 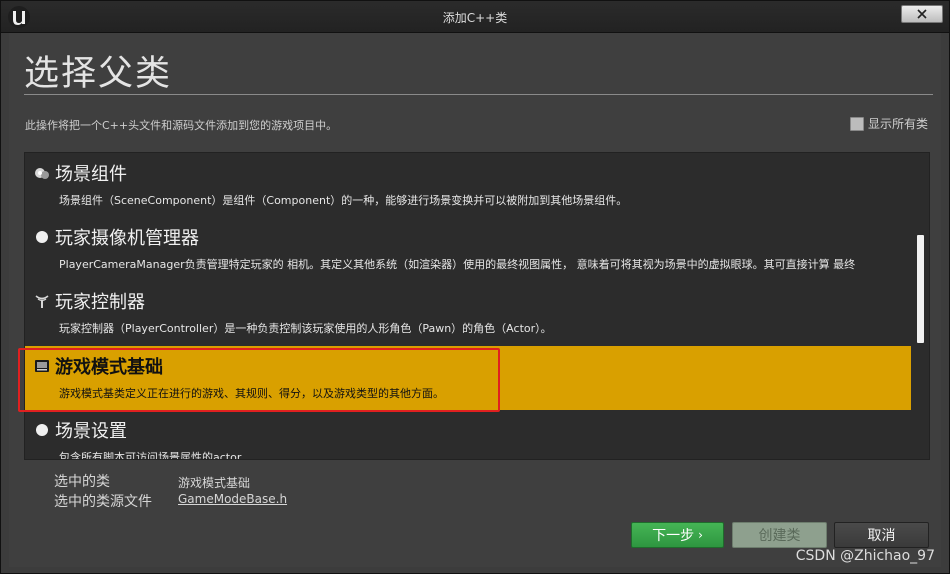 I want to click on class-item-title: 场景设置, so click(x=91, y=431).